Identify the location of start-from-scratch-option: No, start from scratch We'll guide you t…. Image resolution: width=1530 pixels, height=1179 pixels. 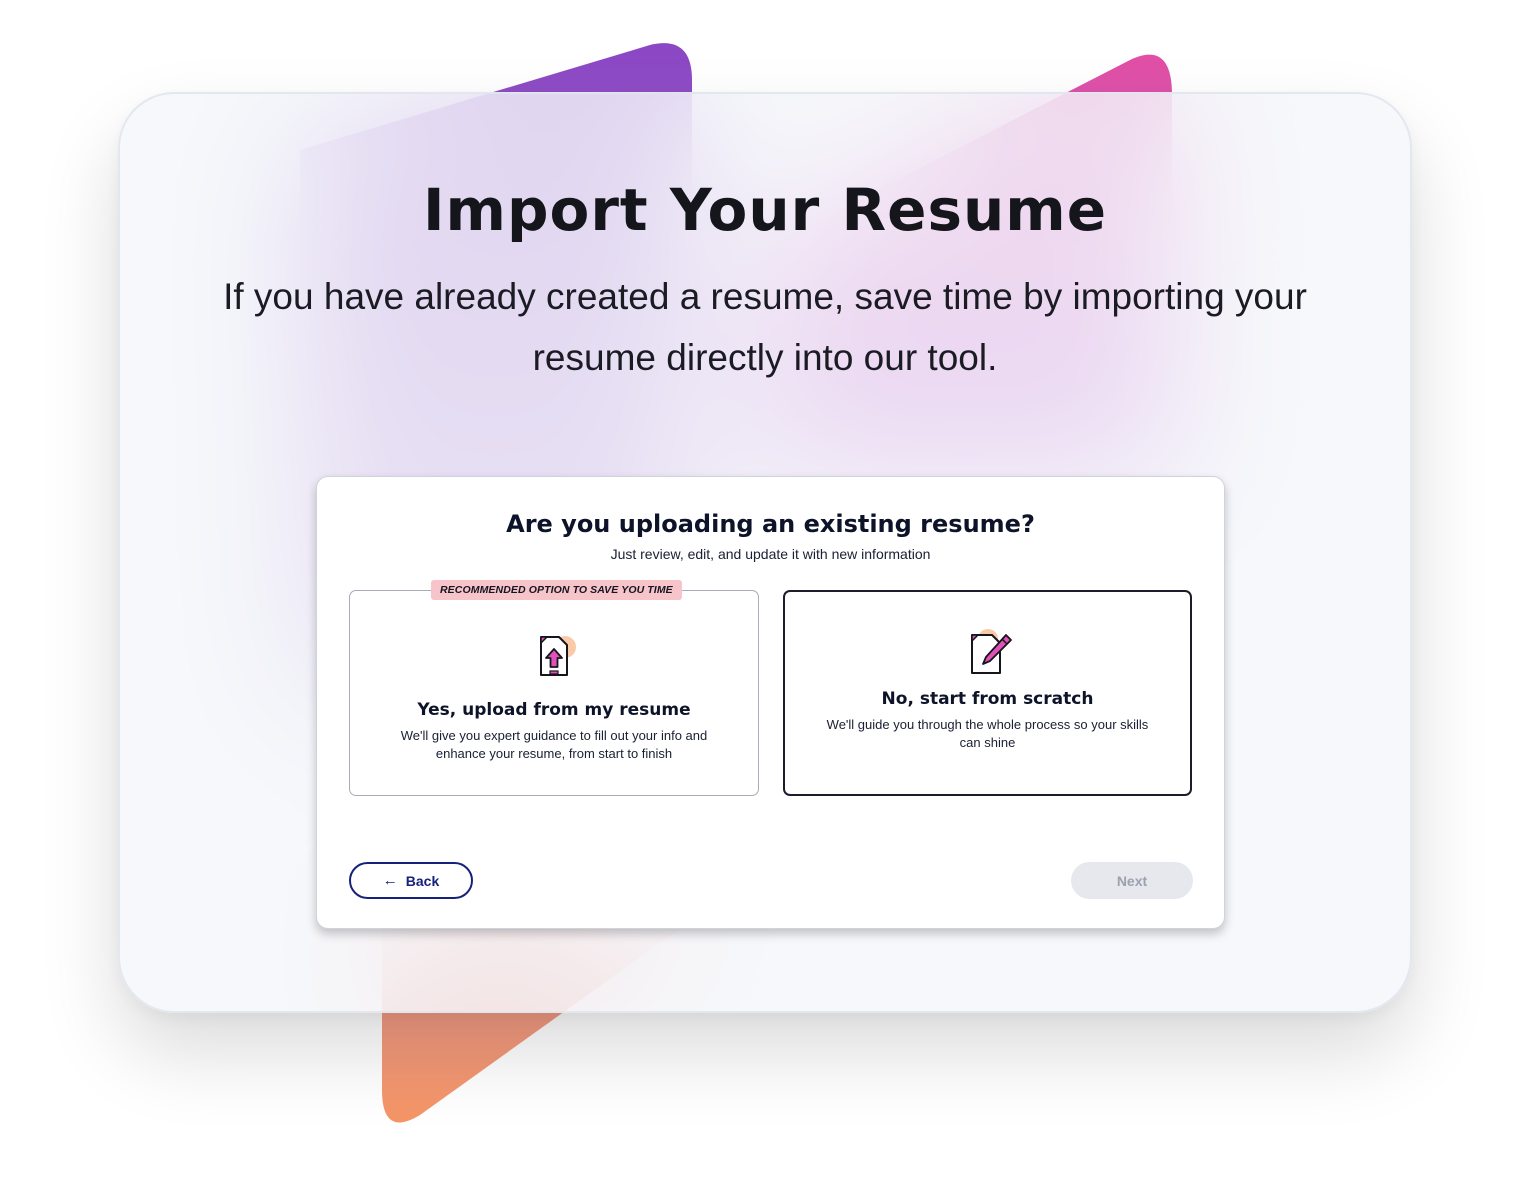
(987, 693).